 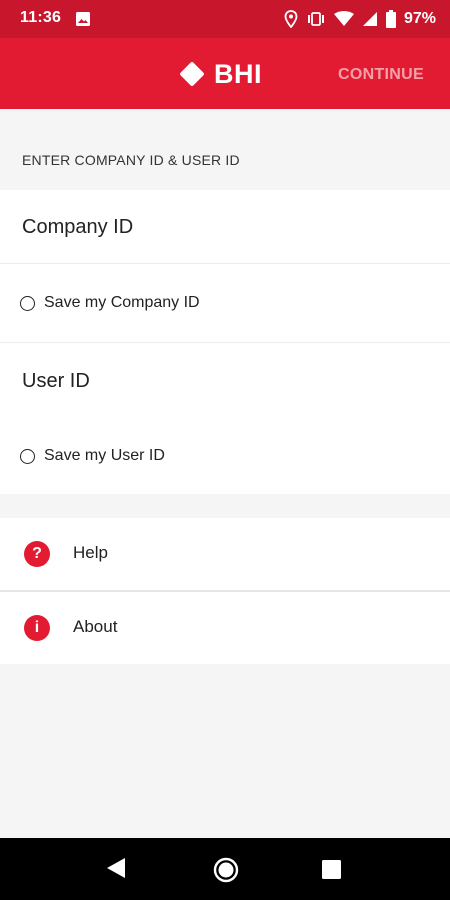 I want to click on status-bar: 11:36 97%, so click(x=225, y=19).